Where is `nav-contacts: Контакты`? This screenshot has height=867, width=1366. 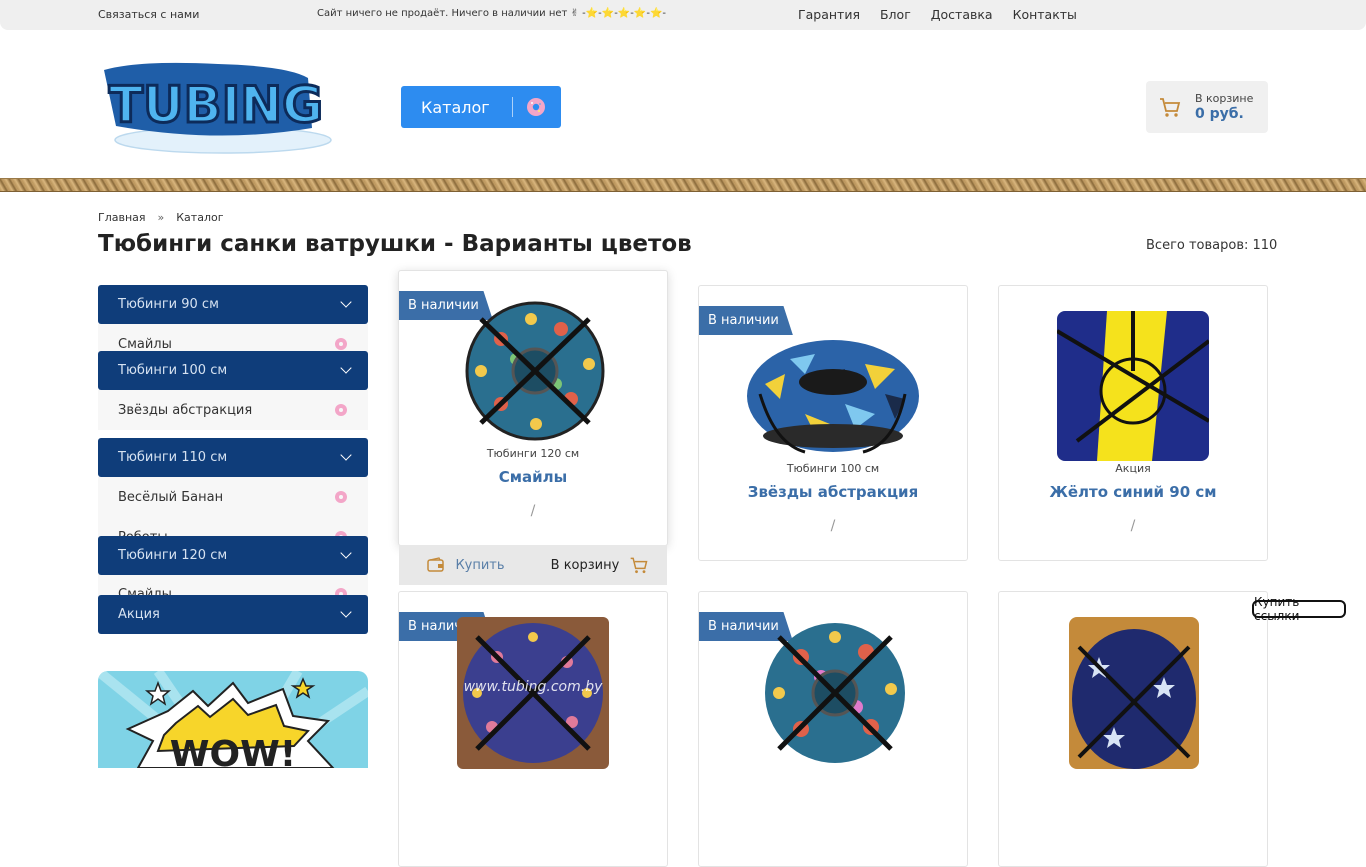
nav-contacts: Контакты is located at coordinates (1045, 14).